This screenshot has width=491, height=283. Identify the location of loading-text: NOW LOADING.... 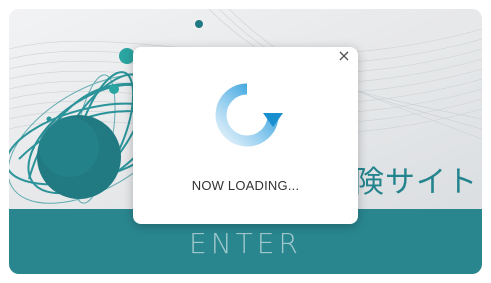
(245, 185).